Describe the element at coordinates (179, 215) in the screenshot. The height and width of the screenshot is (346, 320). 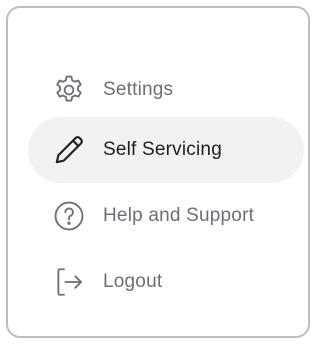
I see `menu-item-label: Help and Support` at that location.